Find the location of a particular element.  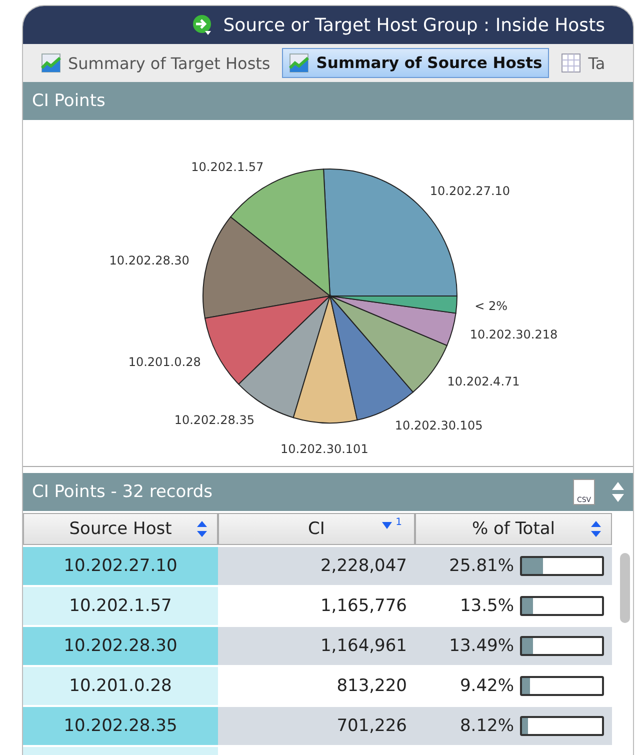

column-header: Source Host is located at coordinates (120, 529).